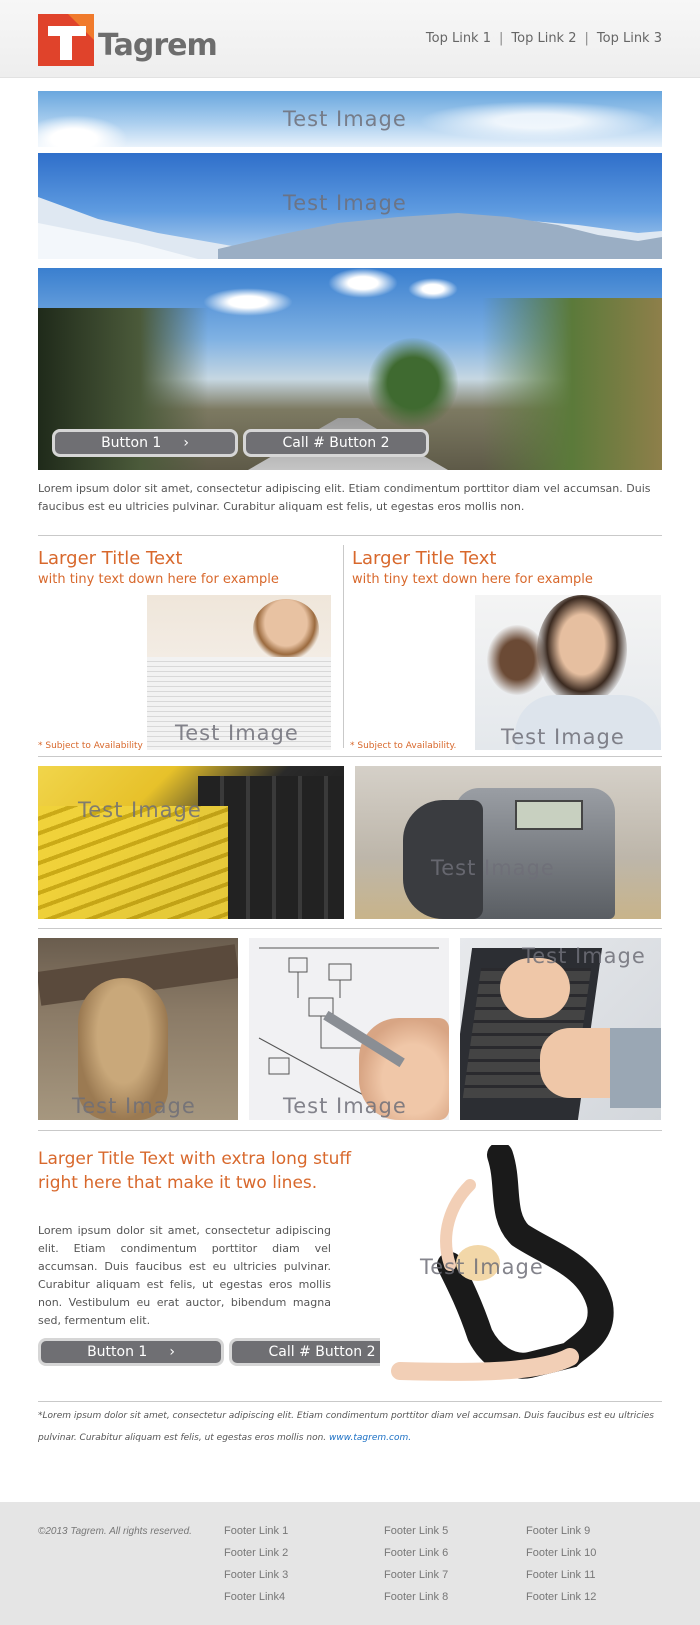  Describe the element at coordinates (416, 1553) in the screenshot. I see `footer-link-6: Footer Link 6` at that location.